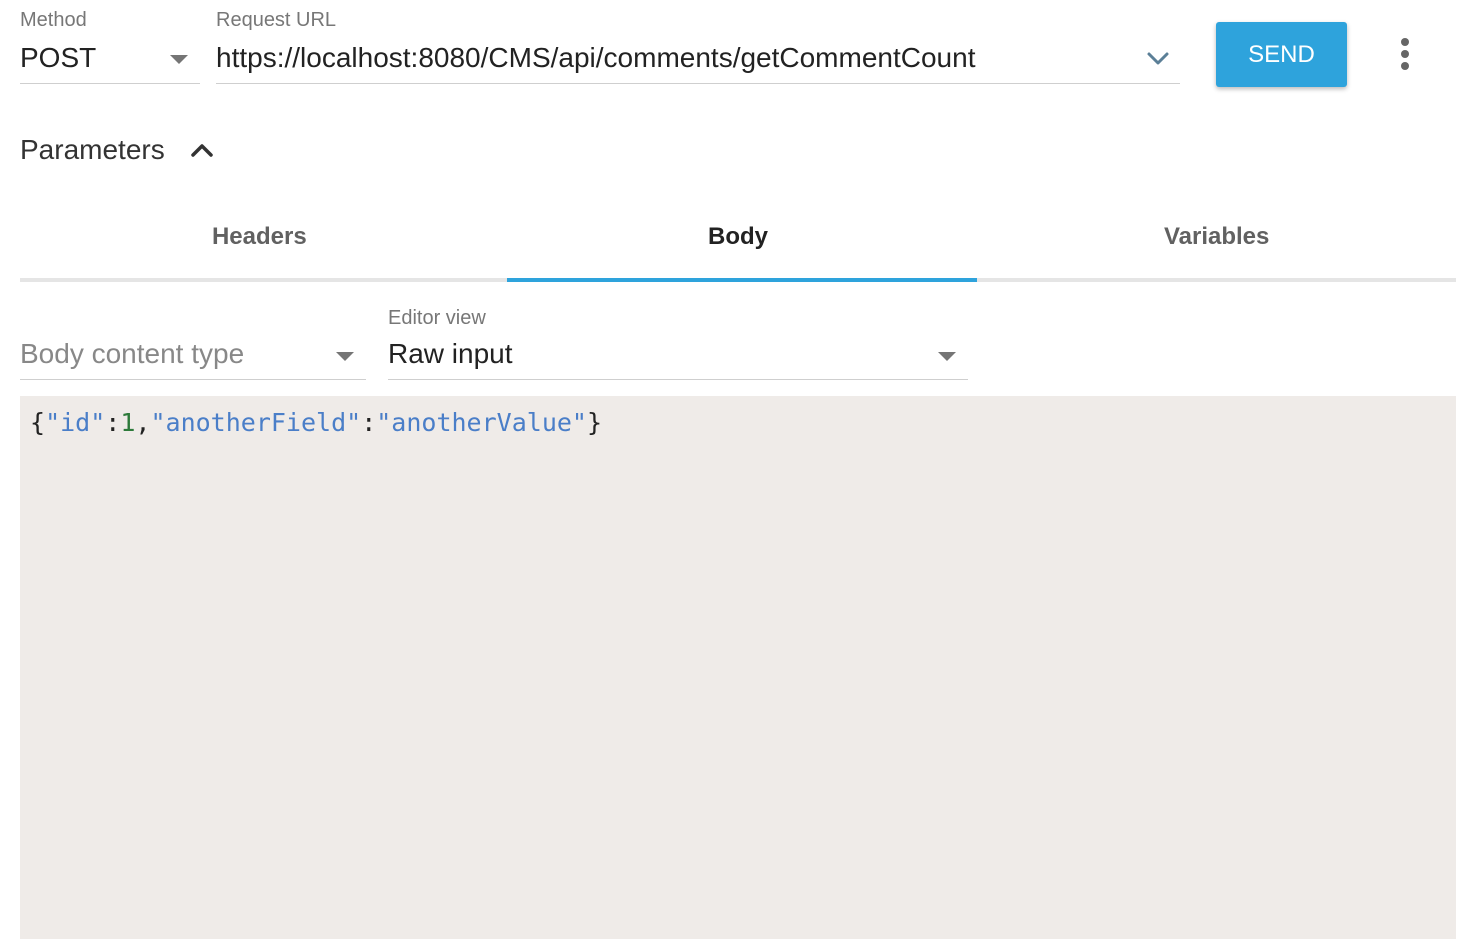  I want to click on request-url-label: Request URL, so click(276, 20).